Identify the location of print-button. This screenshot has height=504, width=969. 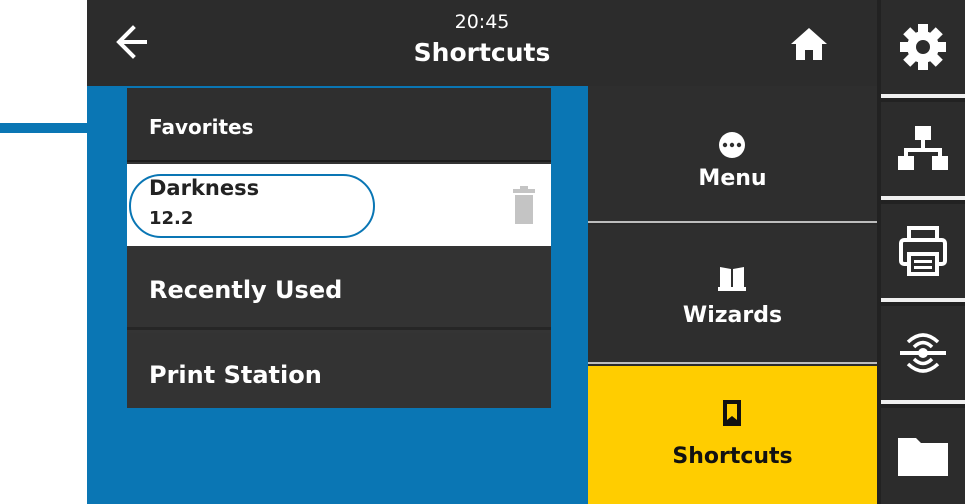
(923, 253).